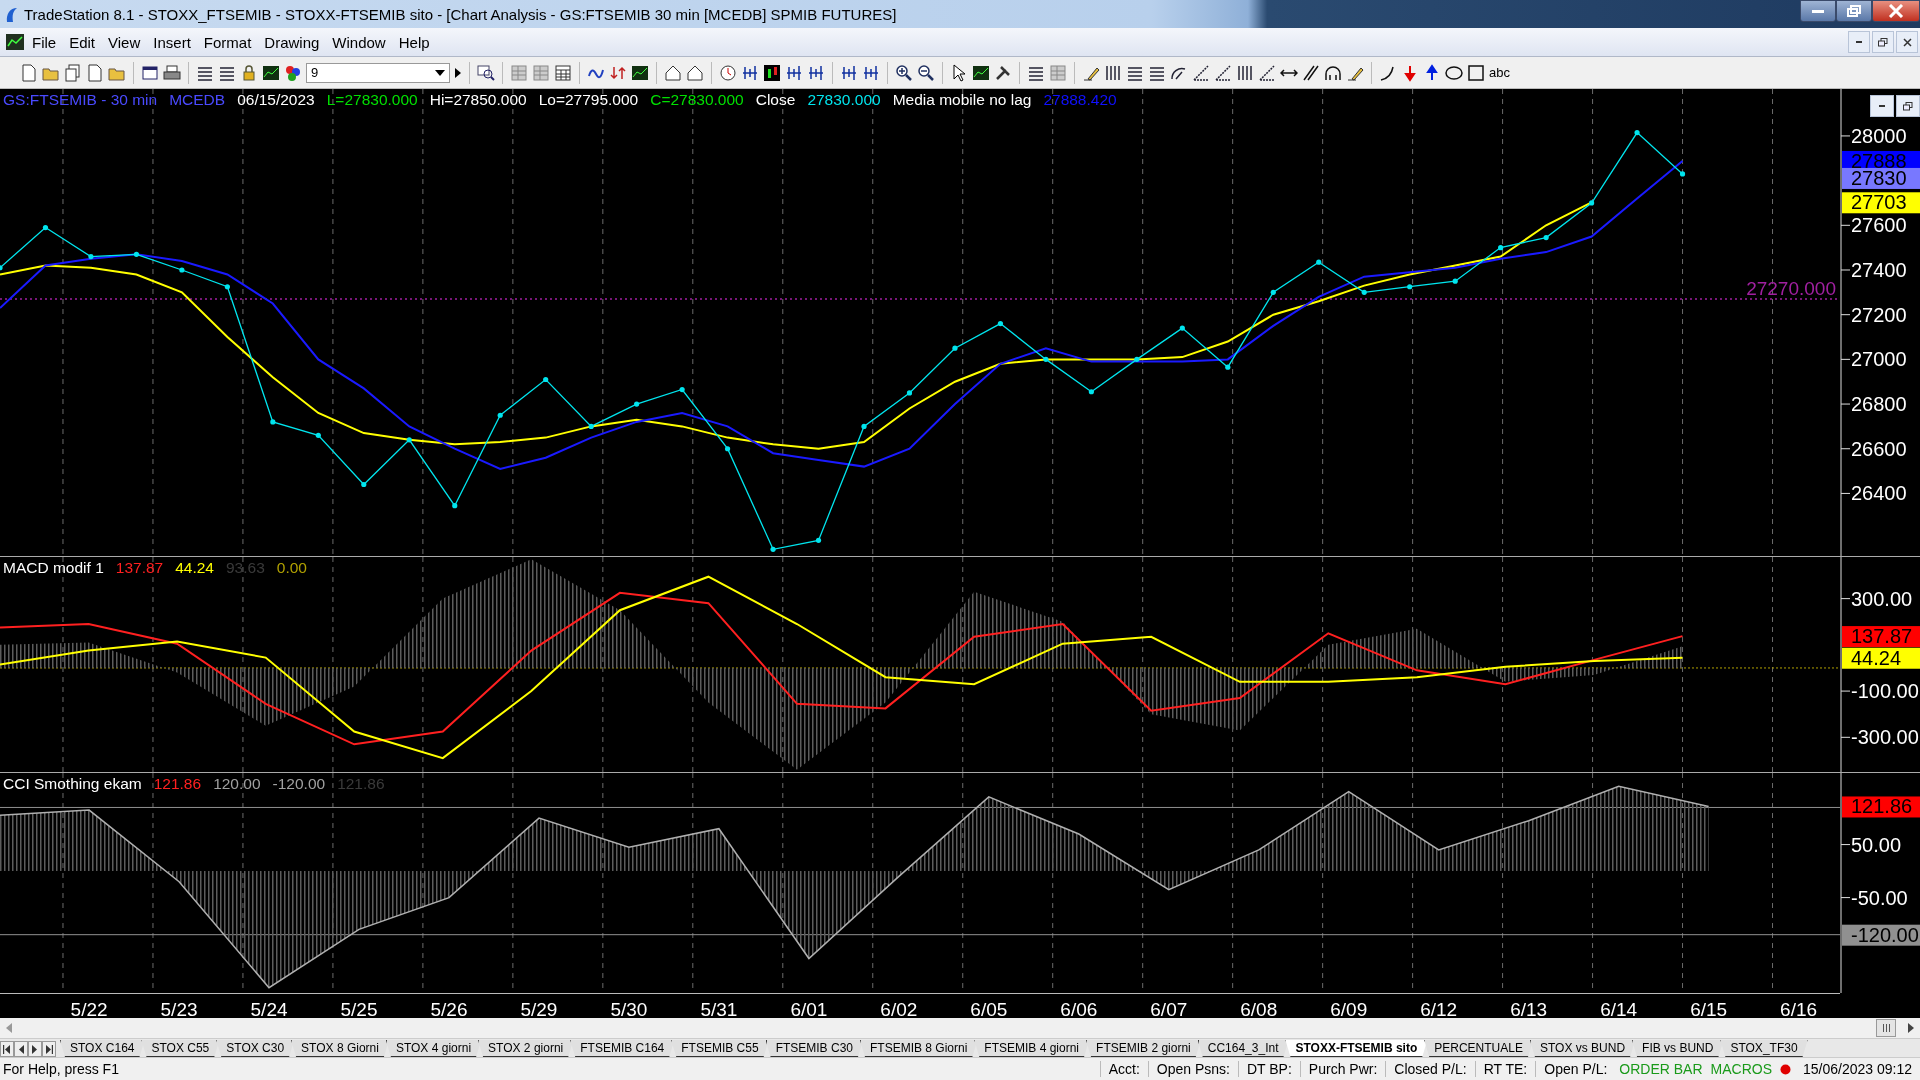 The image size is (1920, 1080). I want to click on sheet-tab: FTSEMIB 8 Giorni, so click(919, 1048).